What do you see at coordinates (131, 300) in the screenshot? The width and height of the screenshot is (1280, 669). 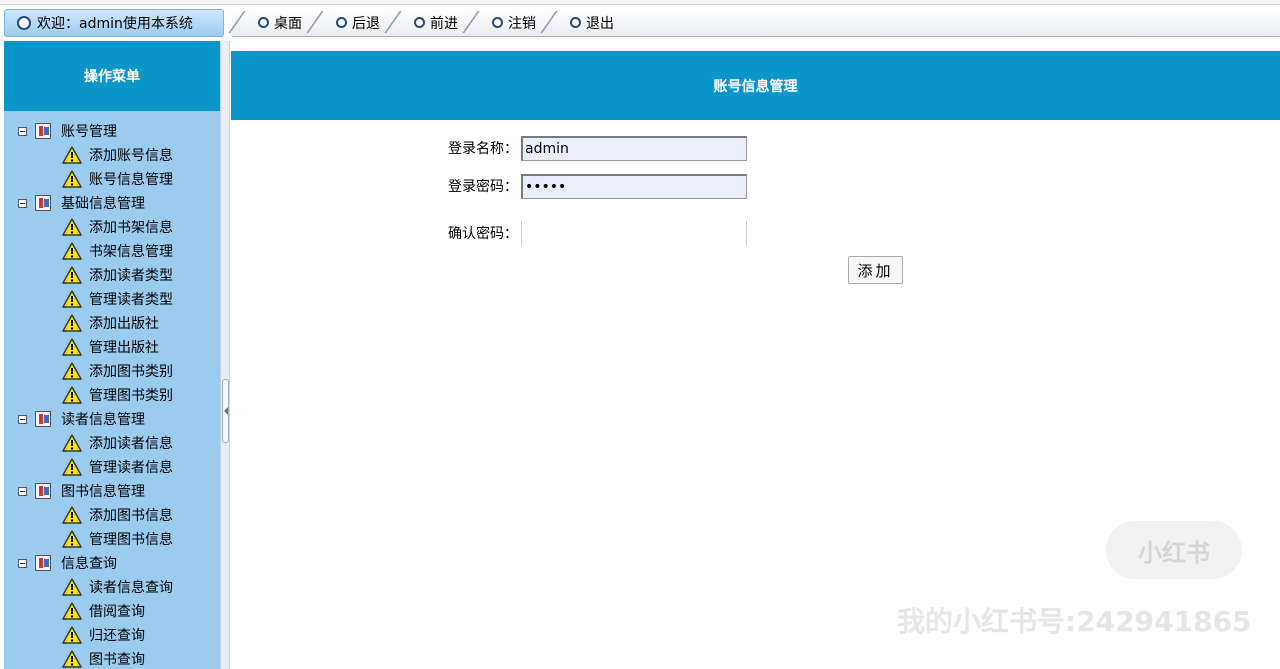 I see `menu-item-label: 管理读者类型` at bounding box center [131, 300].